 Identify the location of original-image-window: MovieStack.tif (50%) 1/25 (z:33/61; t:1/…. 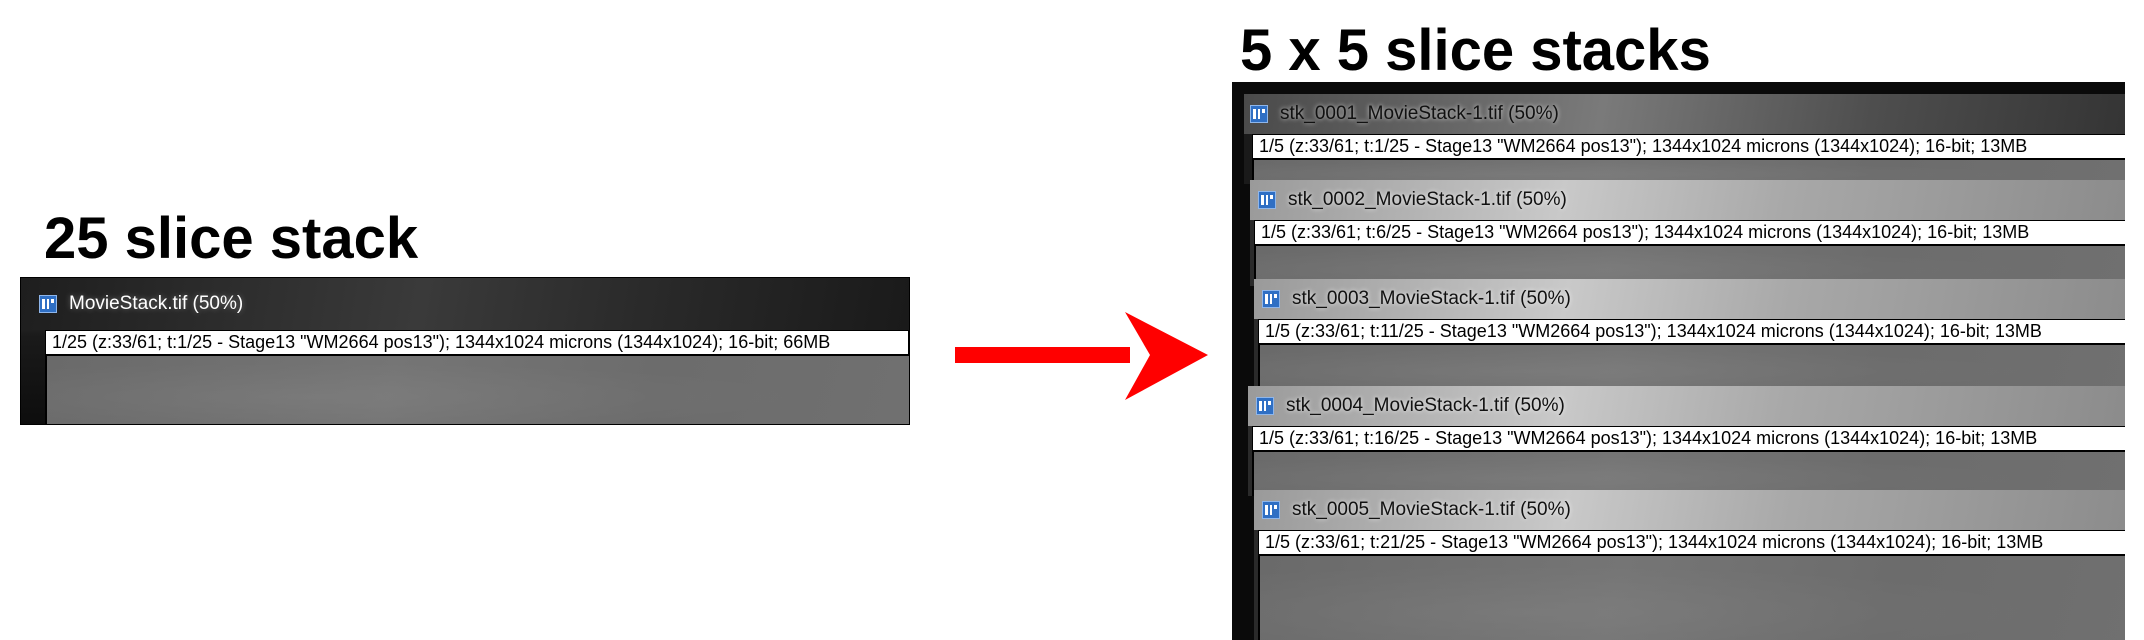
(465, 351).